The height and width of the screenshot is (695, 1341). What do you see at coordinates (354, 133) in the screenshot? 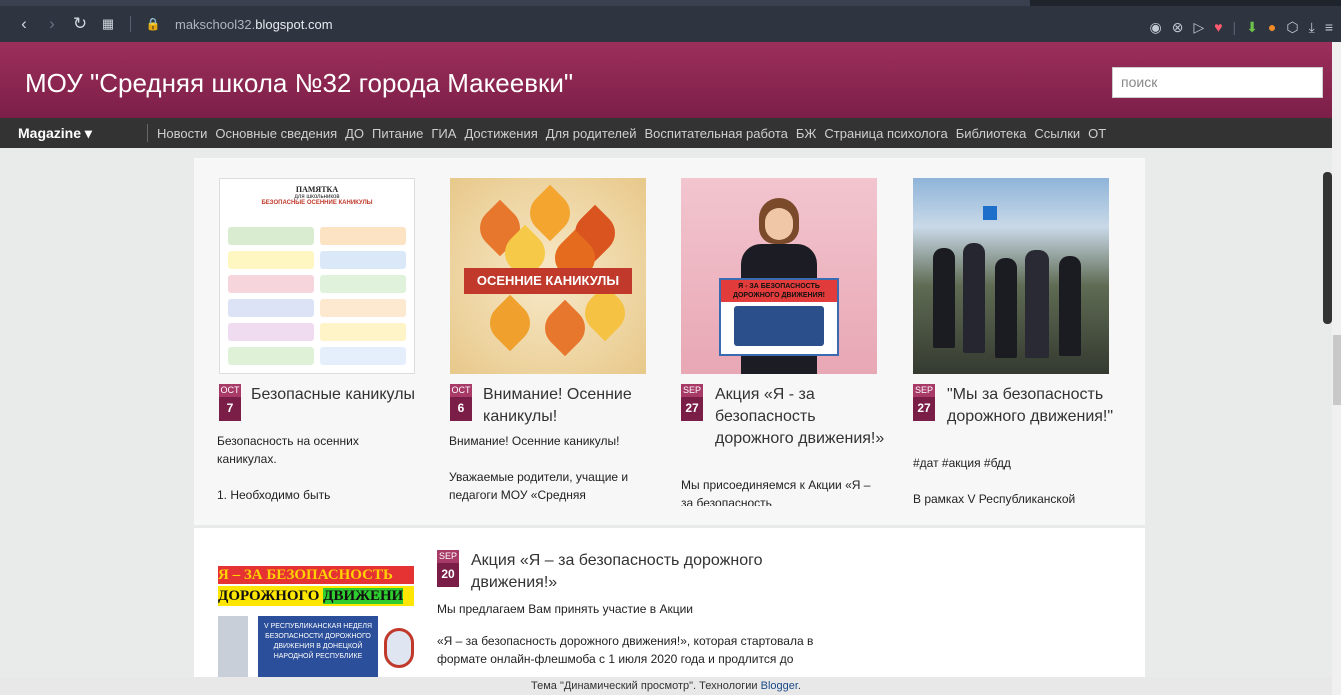
I see `nav-link-do: ДО` at bounding box center [354, 133].